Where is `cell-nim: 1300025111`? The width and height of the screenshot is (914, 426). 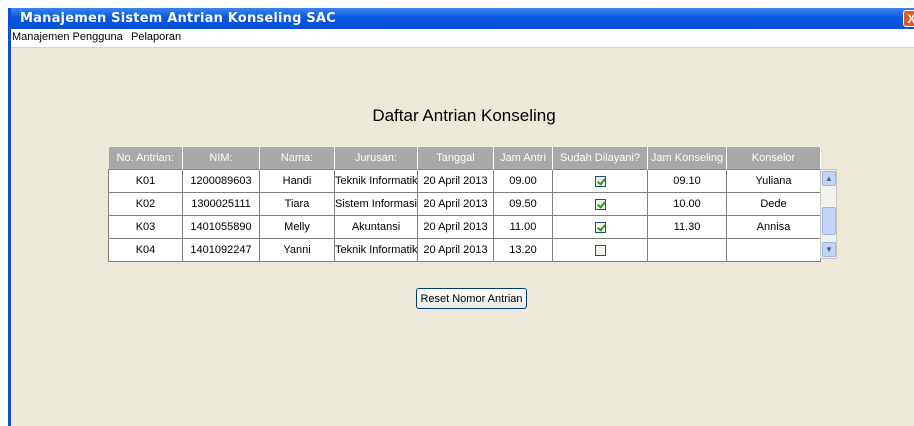
cell-nim: 1300025111 is located at coordinates (221, 204).